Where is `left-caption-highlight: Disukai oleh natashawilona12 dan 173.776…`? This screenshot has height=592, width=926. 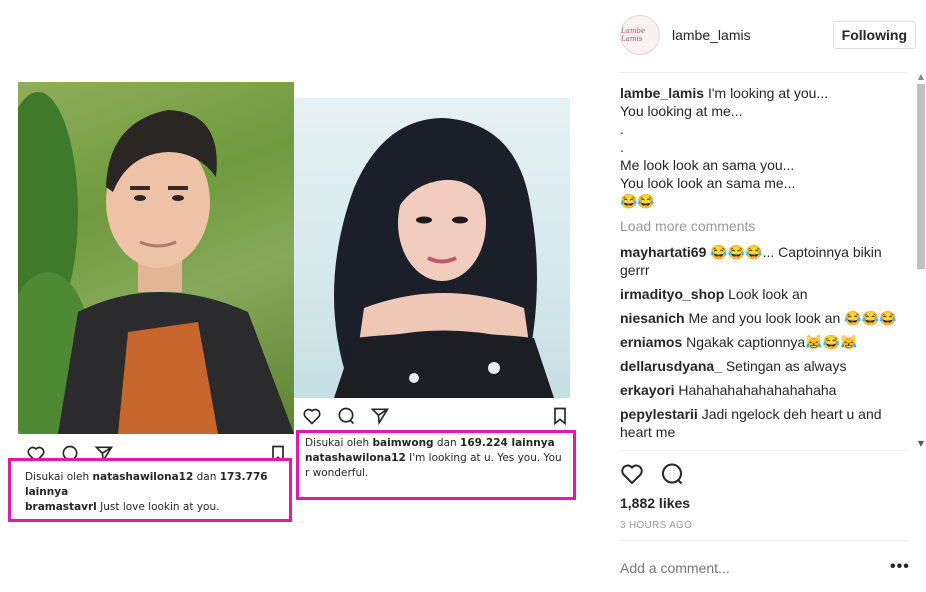
left-caption-highlight: Disukai oleh natashawilona12 dan 173.776… is located at coordinates (150, 490).